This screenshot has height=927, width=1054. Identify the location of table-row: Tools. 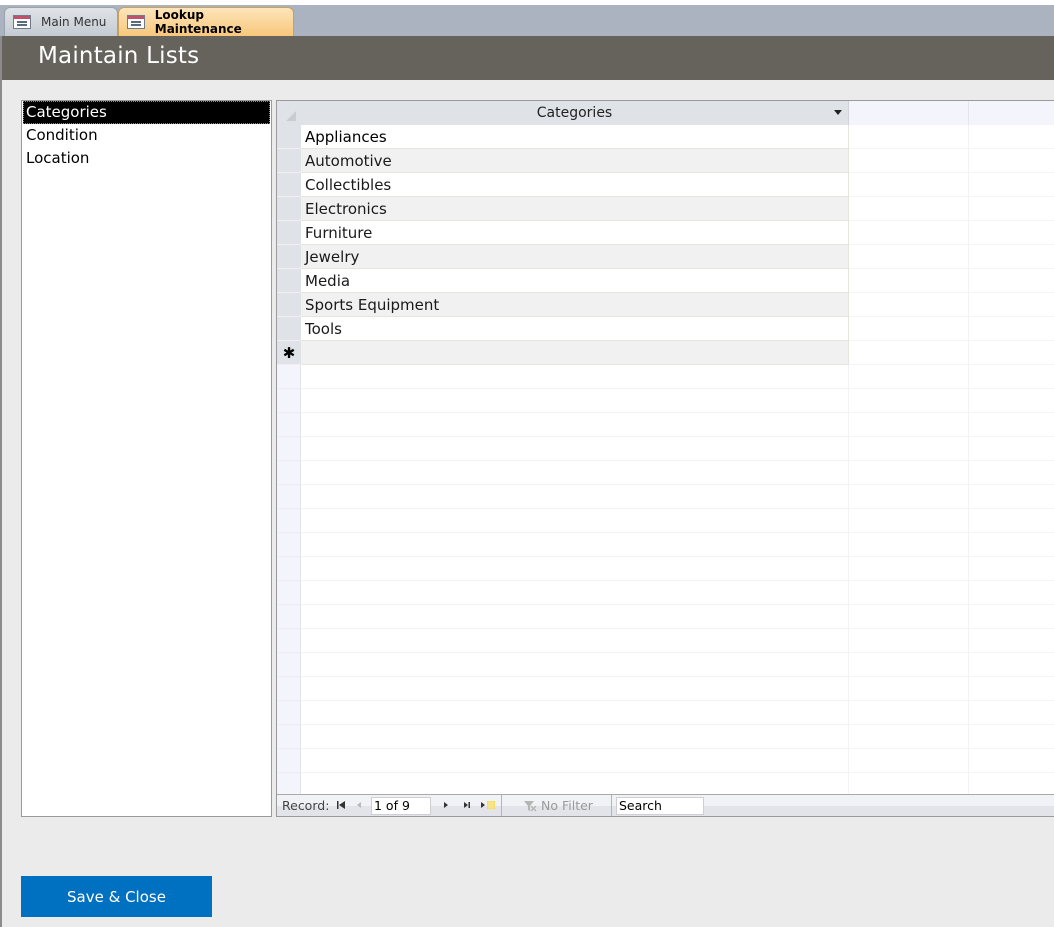
(665, 329).